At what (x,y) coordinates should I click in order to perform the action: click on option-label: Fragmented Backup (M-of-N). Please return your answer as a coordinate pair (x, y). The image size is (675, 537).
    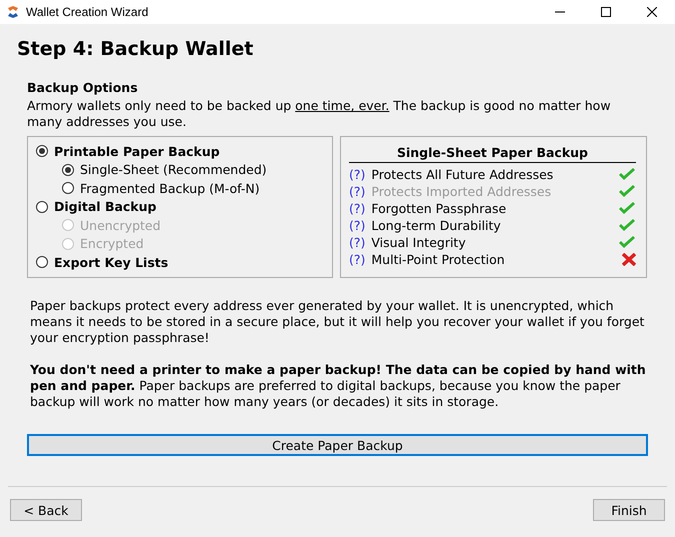
    Looking at the image, I should click on (170, 188).